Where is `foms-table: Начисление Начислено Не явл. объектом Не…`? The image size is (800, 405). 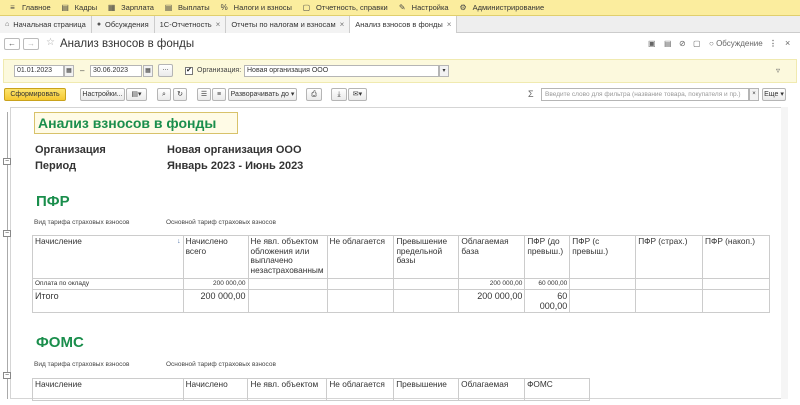
foms-table: Начисление Начислено Не явл. объектом Не… is located at coordinates (311, 389).